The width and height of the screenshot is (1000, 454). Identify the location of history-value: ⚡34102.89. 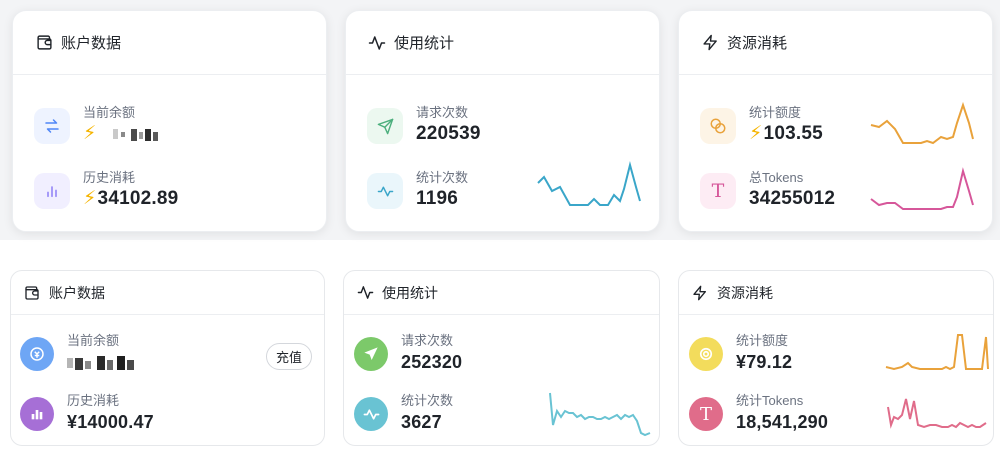
(130, 199).